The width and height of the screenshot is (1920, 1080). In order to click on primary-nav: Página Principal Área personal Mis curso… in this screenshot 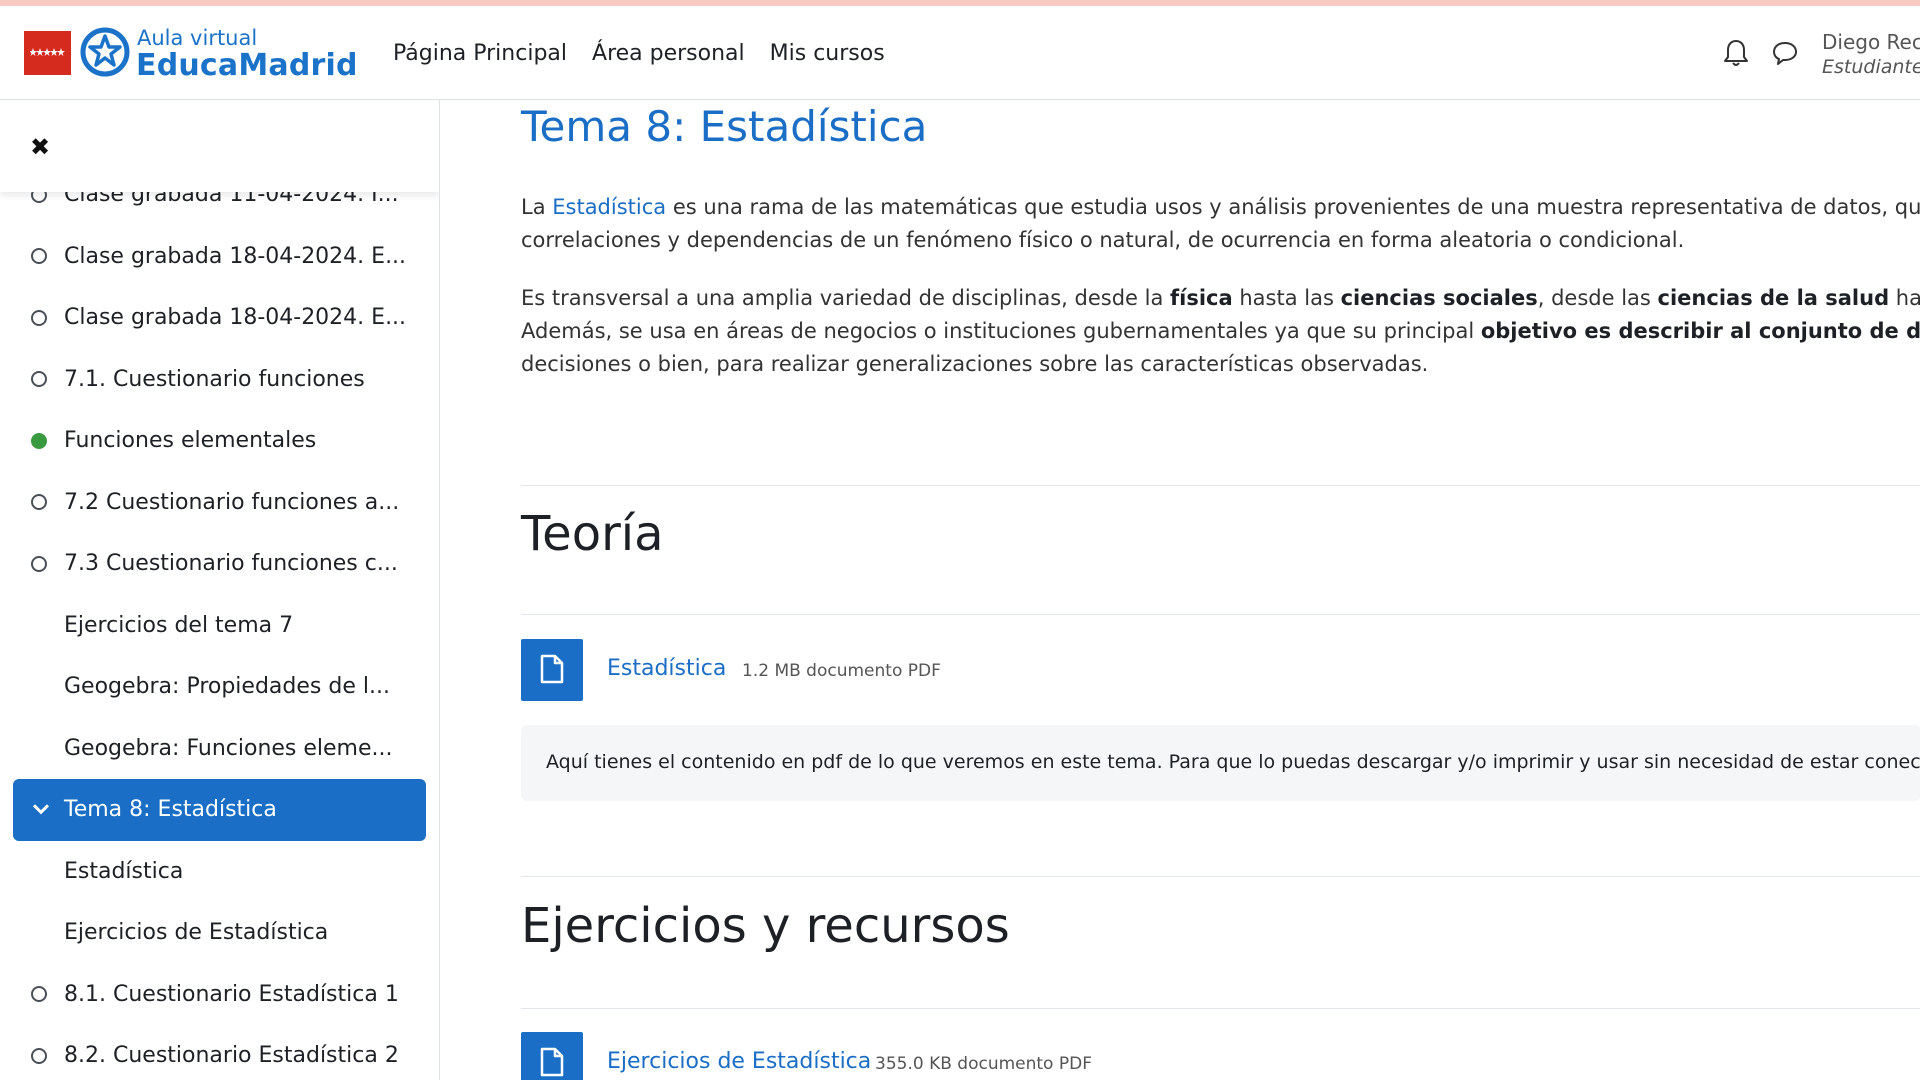, I will do `click(639, 53)`.